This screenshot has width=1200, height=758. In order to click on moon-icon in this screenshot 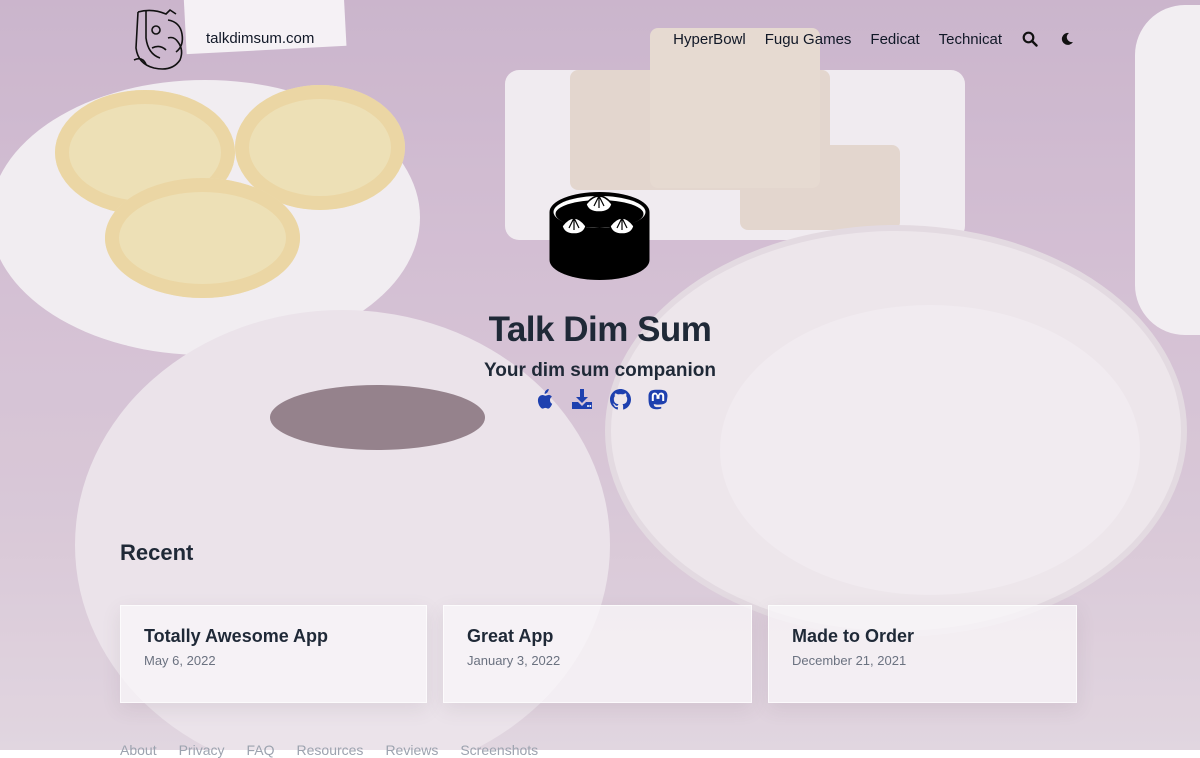, I will do `click(1067, 39)`.